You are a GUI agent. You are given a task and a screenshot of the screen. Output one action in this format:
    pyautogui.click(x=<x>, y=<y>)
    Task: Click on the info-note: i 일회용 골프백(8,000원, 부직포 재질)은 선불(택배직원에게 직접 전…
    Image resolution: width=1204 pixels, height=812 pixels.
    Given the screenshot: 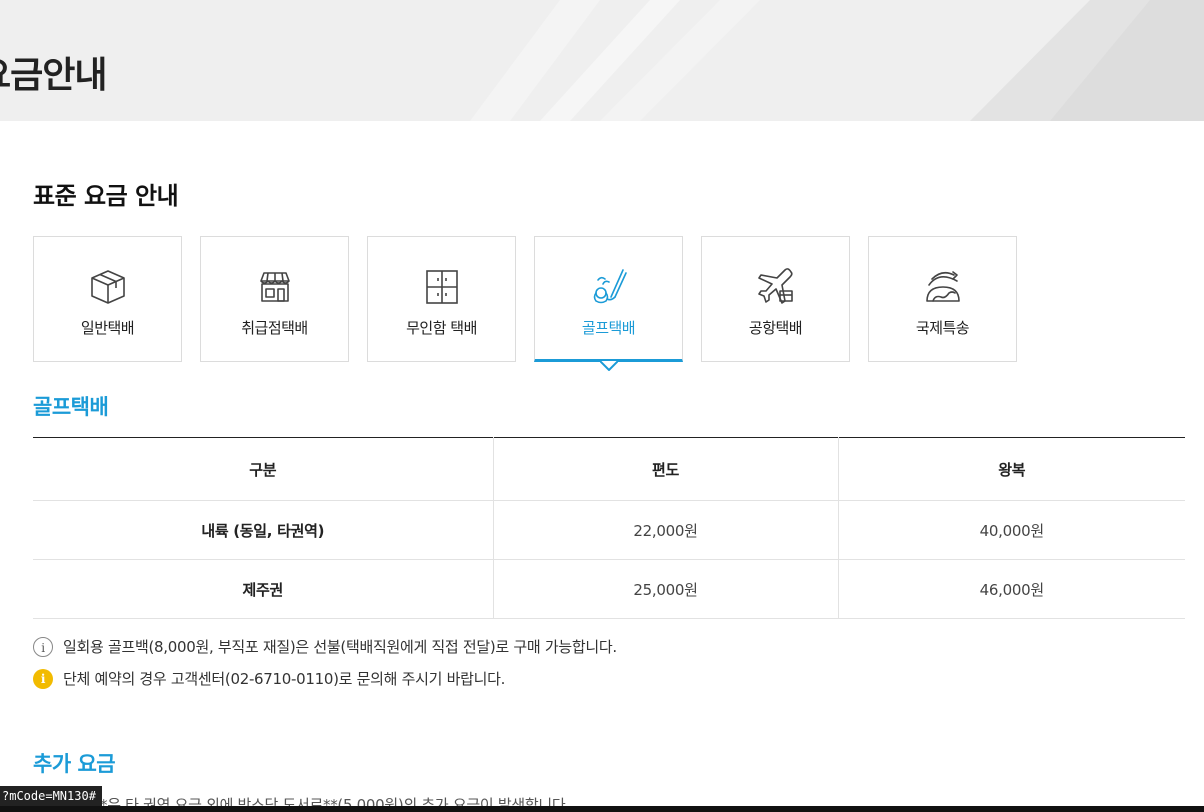 What is the action you would take?
    pyautogui.click(x=325, y=646)
    